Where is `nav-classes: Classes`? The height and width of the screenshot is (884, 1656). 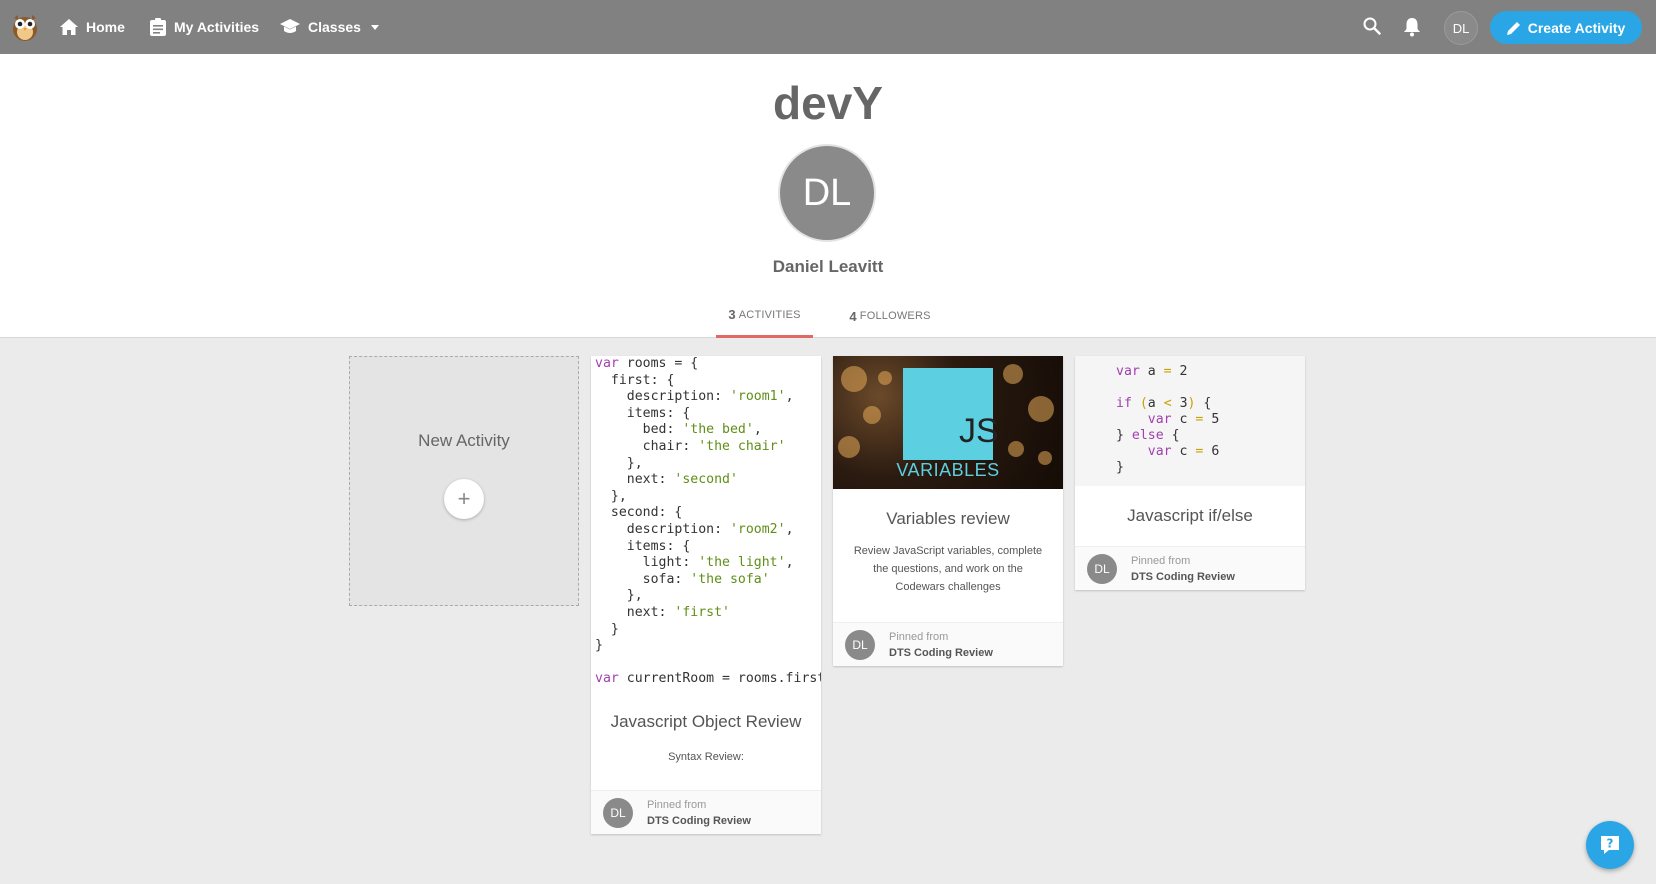 nav-classes: Classes is located at coordinates (329, 27).